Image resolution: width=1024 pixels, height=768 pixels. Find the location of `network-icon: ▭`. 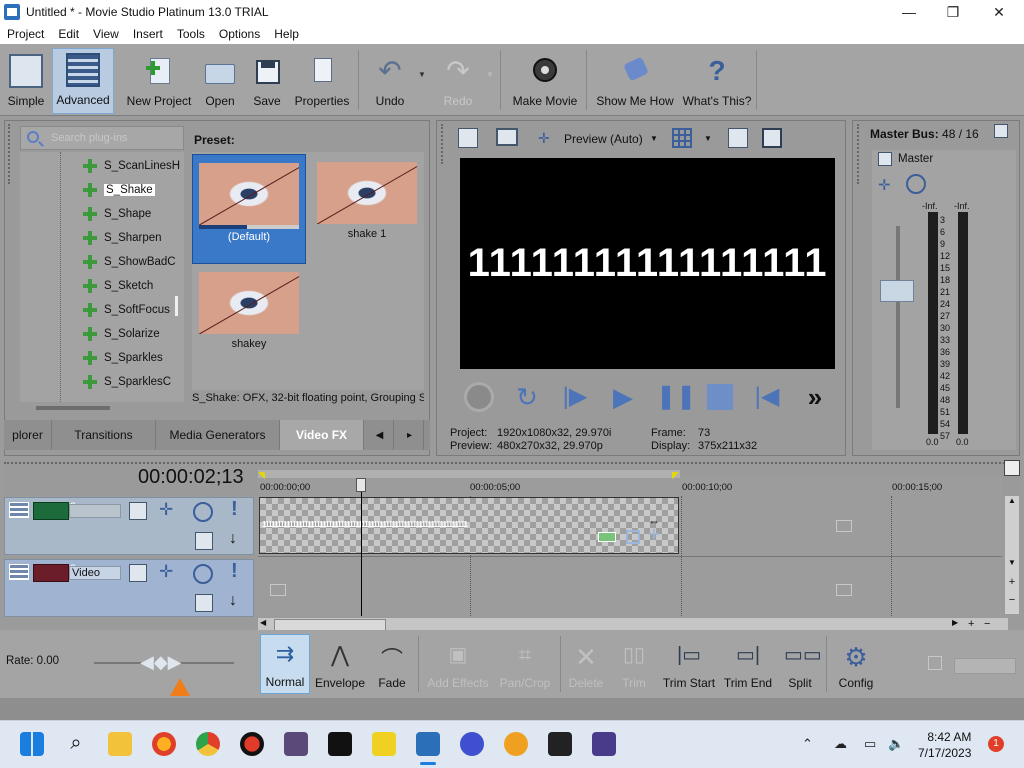

network-icon: ▭ is located at coordinates (870, 744).